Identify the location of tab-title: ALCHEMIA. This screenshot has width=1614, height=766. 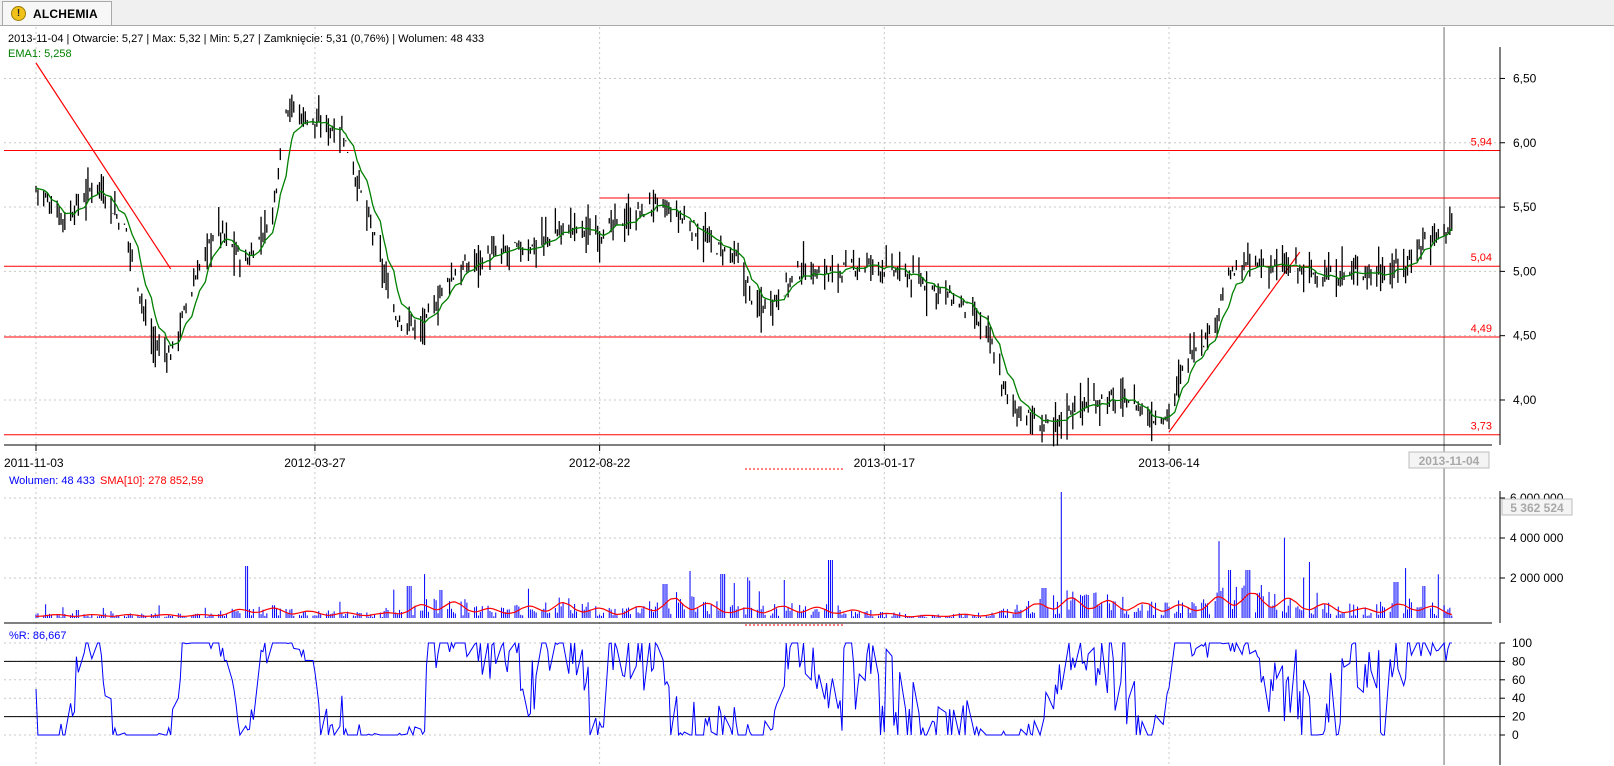
(65, 13).